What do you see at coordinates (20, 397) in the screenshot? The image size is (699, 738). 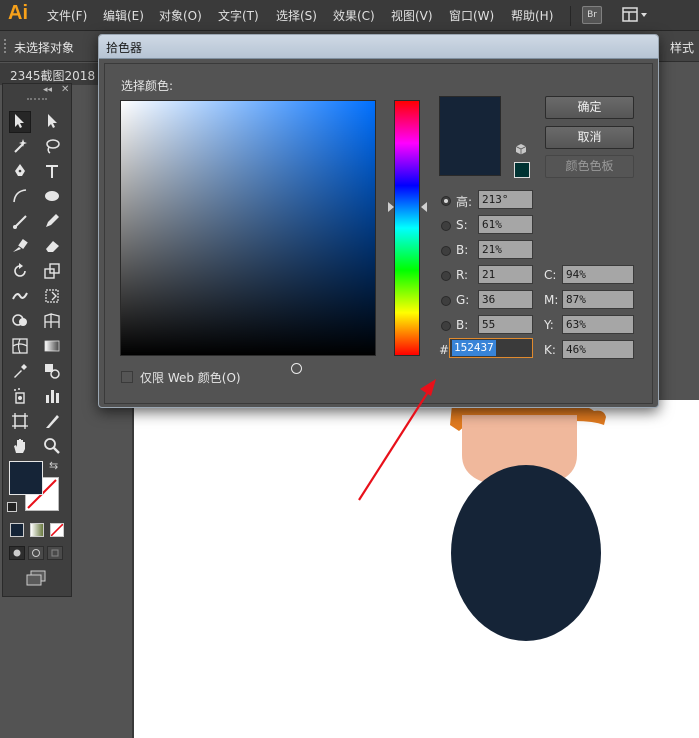 I see `symbol-sprayer-tool` at bounding box center [20, 397].